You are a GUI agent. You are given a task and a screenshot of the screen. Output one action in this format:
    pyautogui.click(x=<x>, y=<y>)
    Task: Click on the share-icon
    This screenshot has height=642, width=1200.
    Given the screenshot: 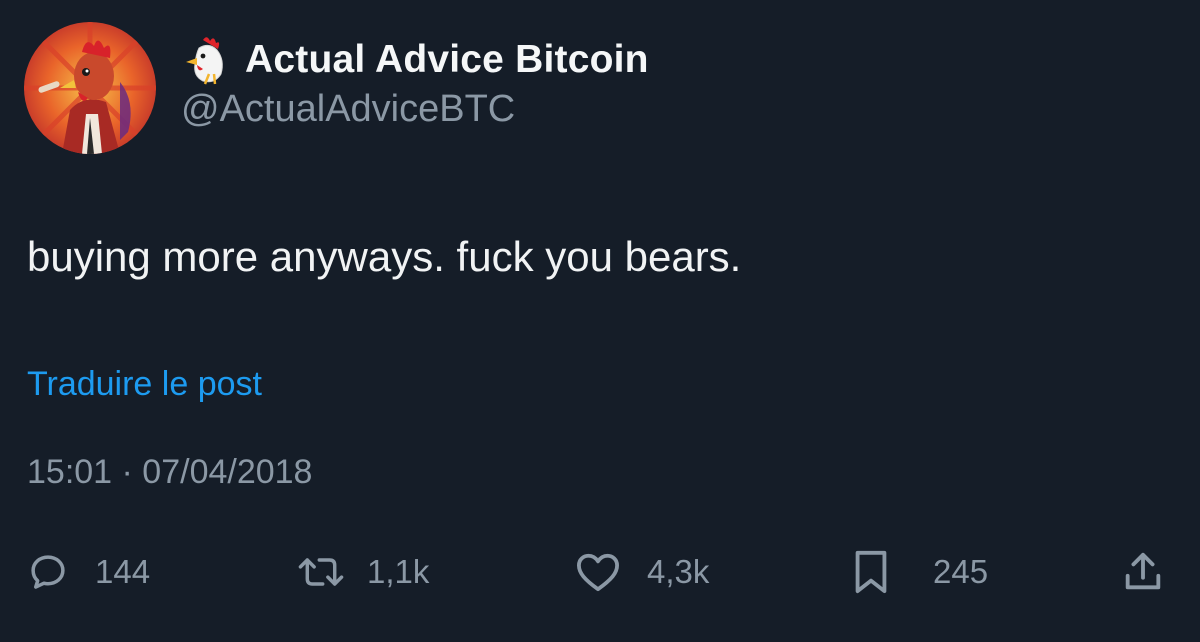 What is the action you would take?
    pyautogui.click(x=1143, y=571)
    